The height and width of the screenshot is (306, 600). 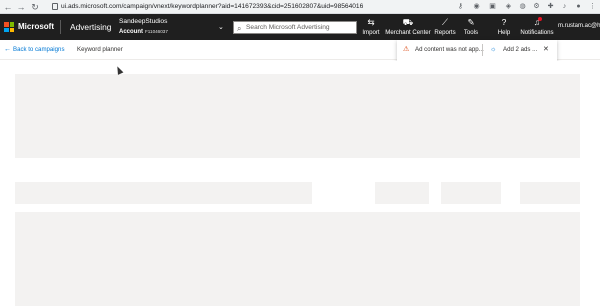 I want to click on account-chevron-down-icon: ⌄, so click(x=221, y=28).